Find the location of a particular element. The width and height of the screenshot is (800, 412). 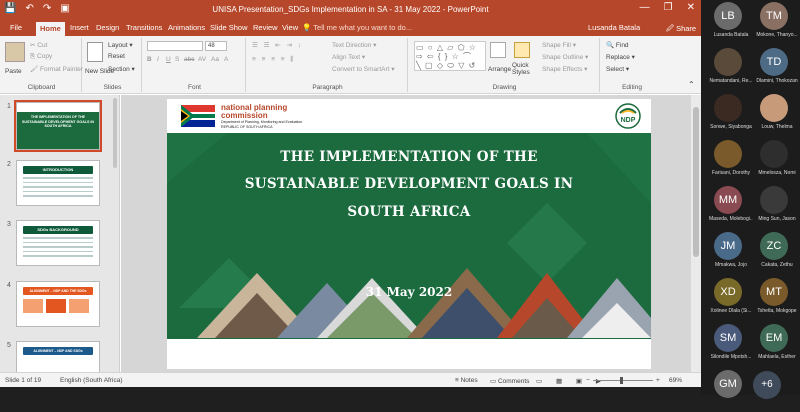

participant-tile: JM Mmakwa, Jojo is located at coordinates (731, 253).